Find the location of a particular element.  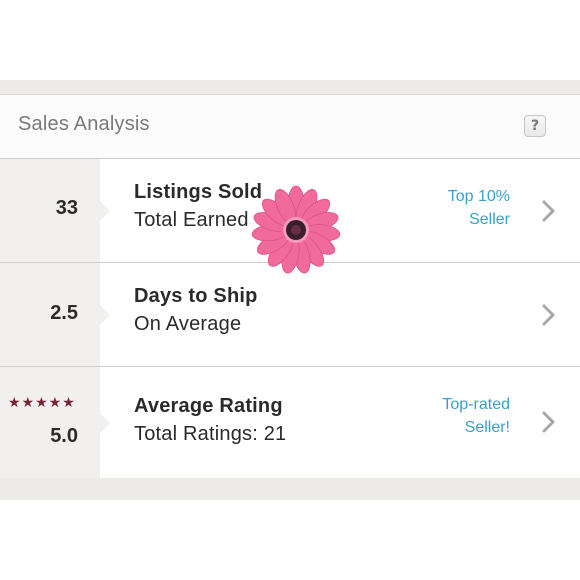

average-rating-title: Average Rating is located at coordinates (208, 406).